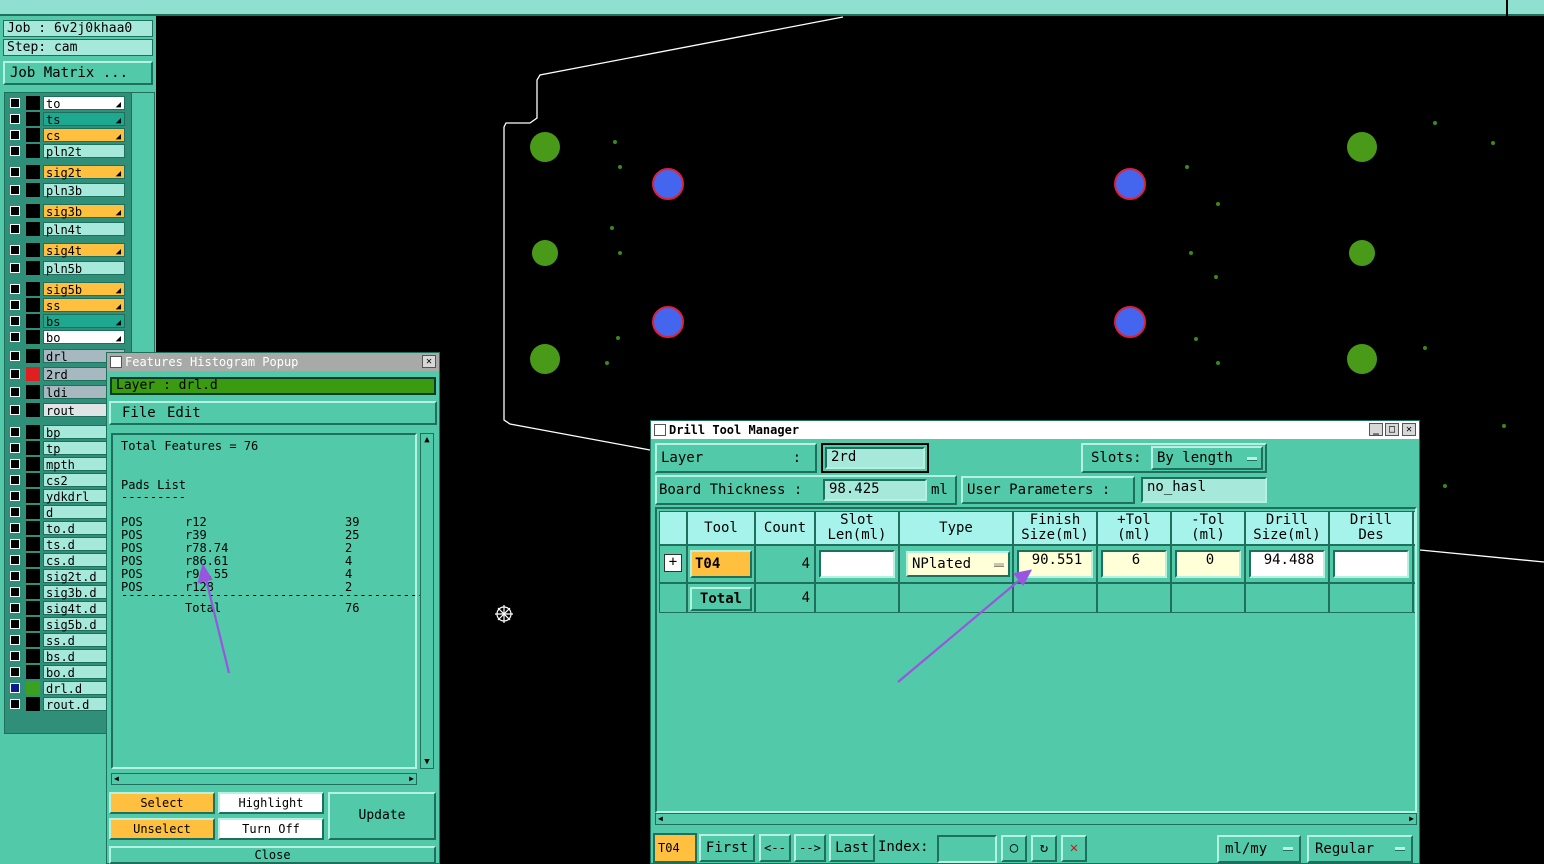 This screenshot has width=1544, height=864. Describe the element at coordinates (852, 848) in the screenshot. I see `last-button: Last` at that location.